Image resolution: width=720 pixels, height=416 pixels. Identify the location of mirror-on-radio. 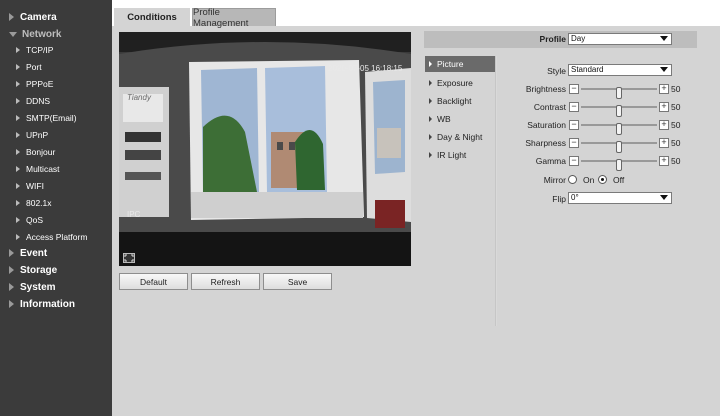
(572, 179).